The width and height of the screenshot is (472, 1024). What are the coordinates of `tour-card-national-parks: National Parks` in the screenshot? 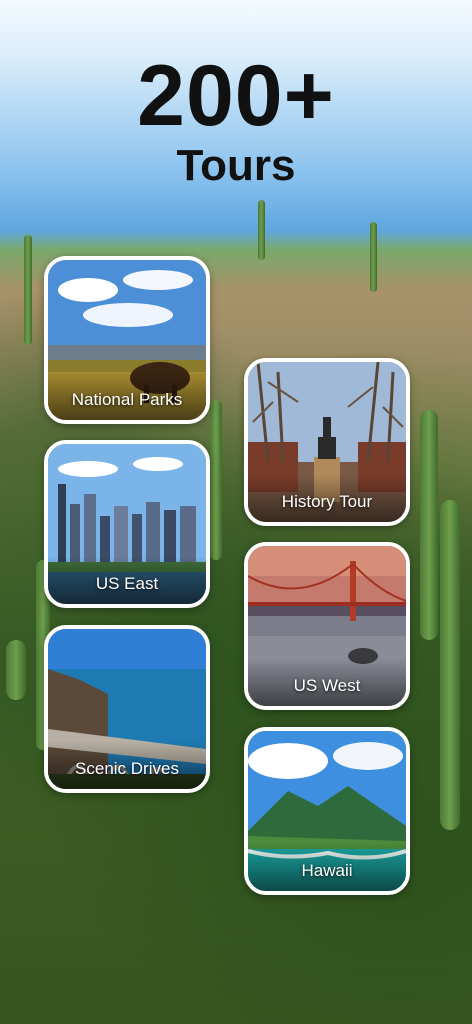 It's located at (127, 340).